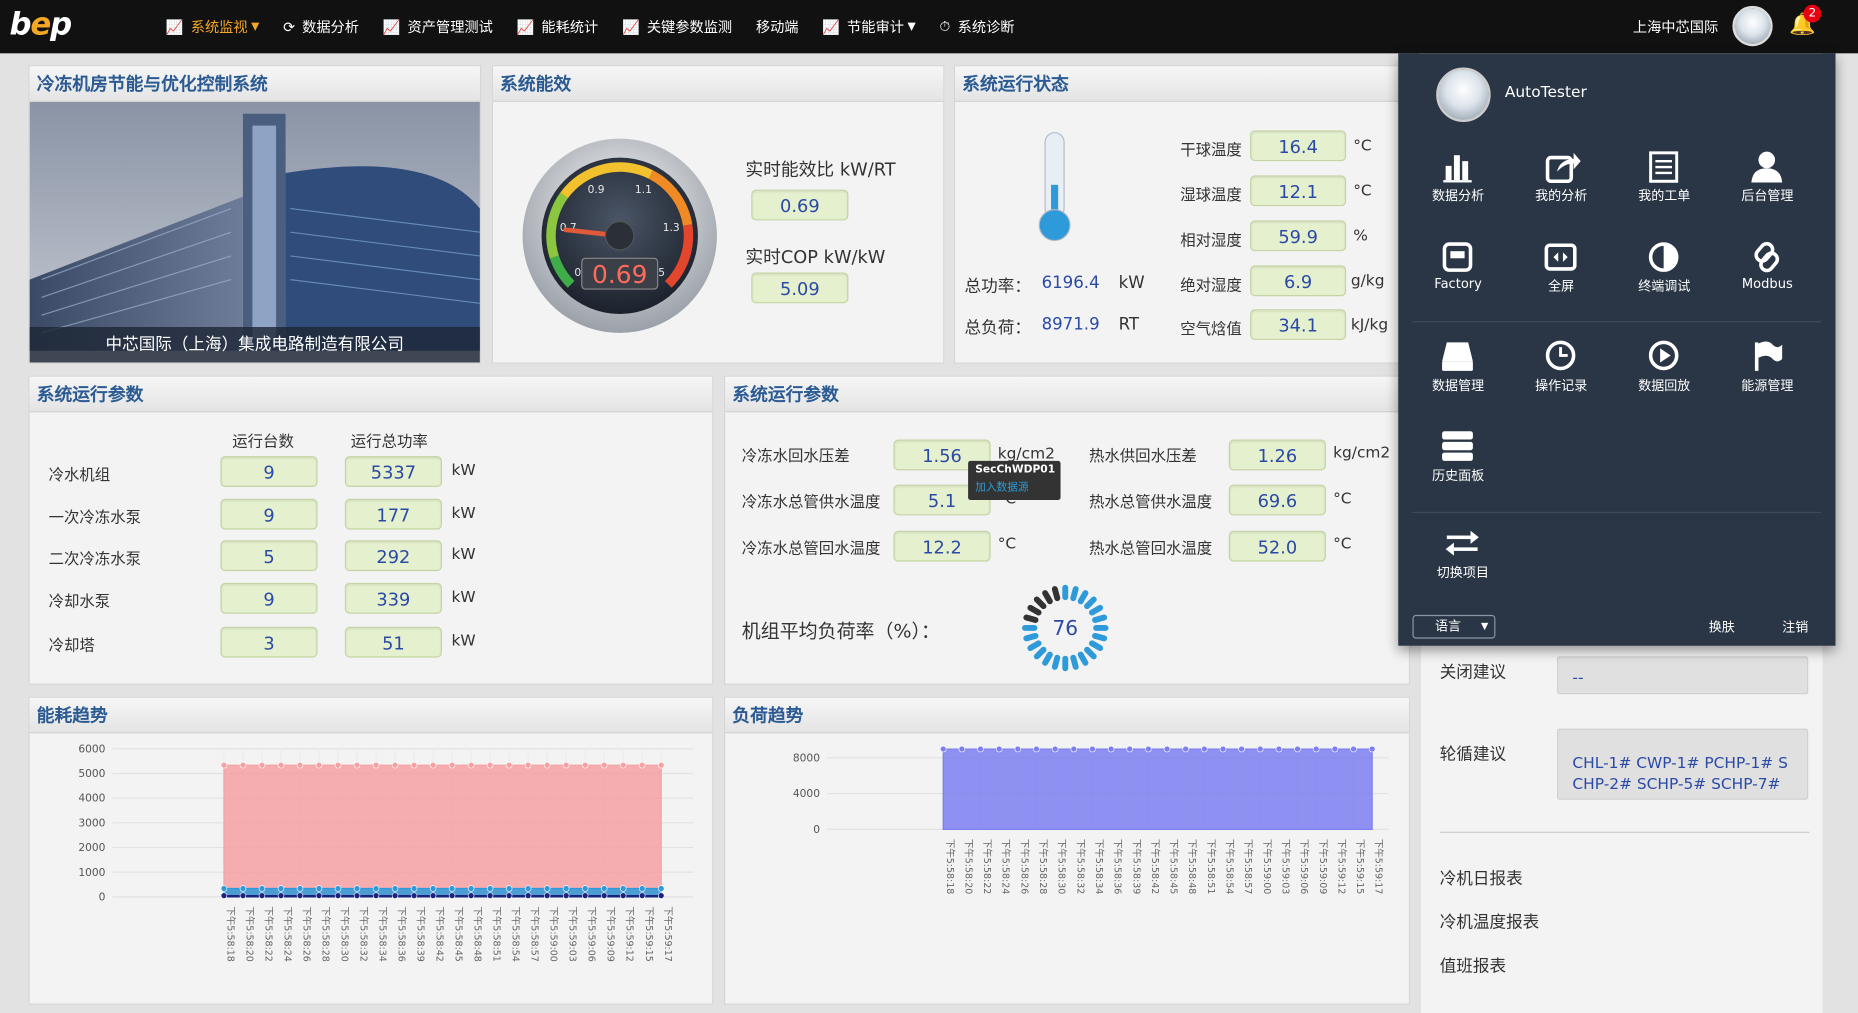  What do you see at coordinates (1458, 366) in the screenshot?
I see `menu-data-management: 数据管理` at bounding box center [1458, 366].